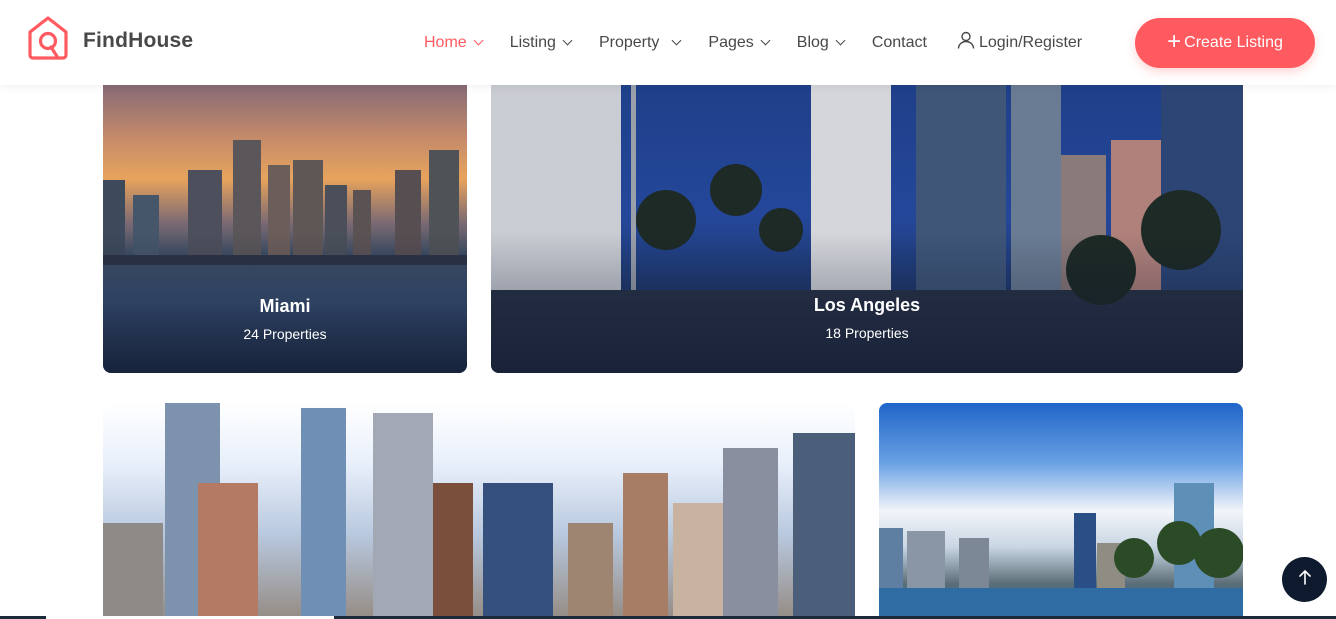  I want to click on login-register-label: Login/Register, so click(1030, 42).